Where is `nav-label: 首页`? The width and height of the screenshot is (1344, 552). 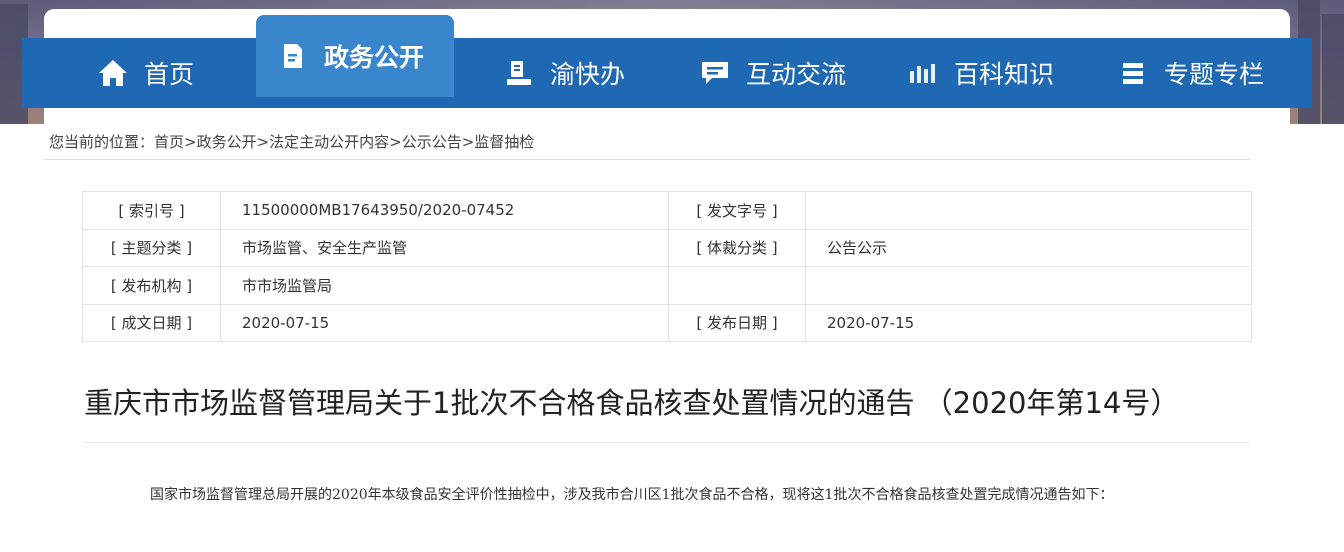
nav-label: 首页 is located at coordinates (169, 74).